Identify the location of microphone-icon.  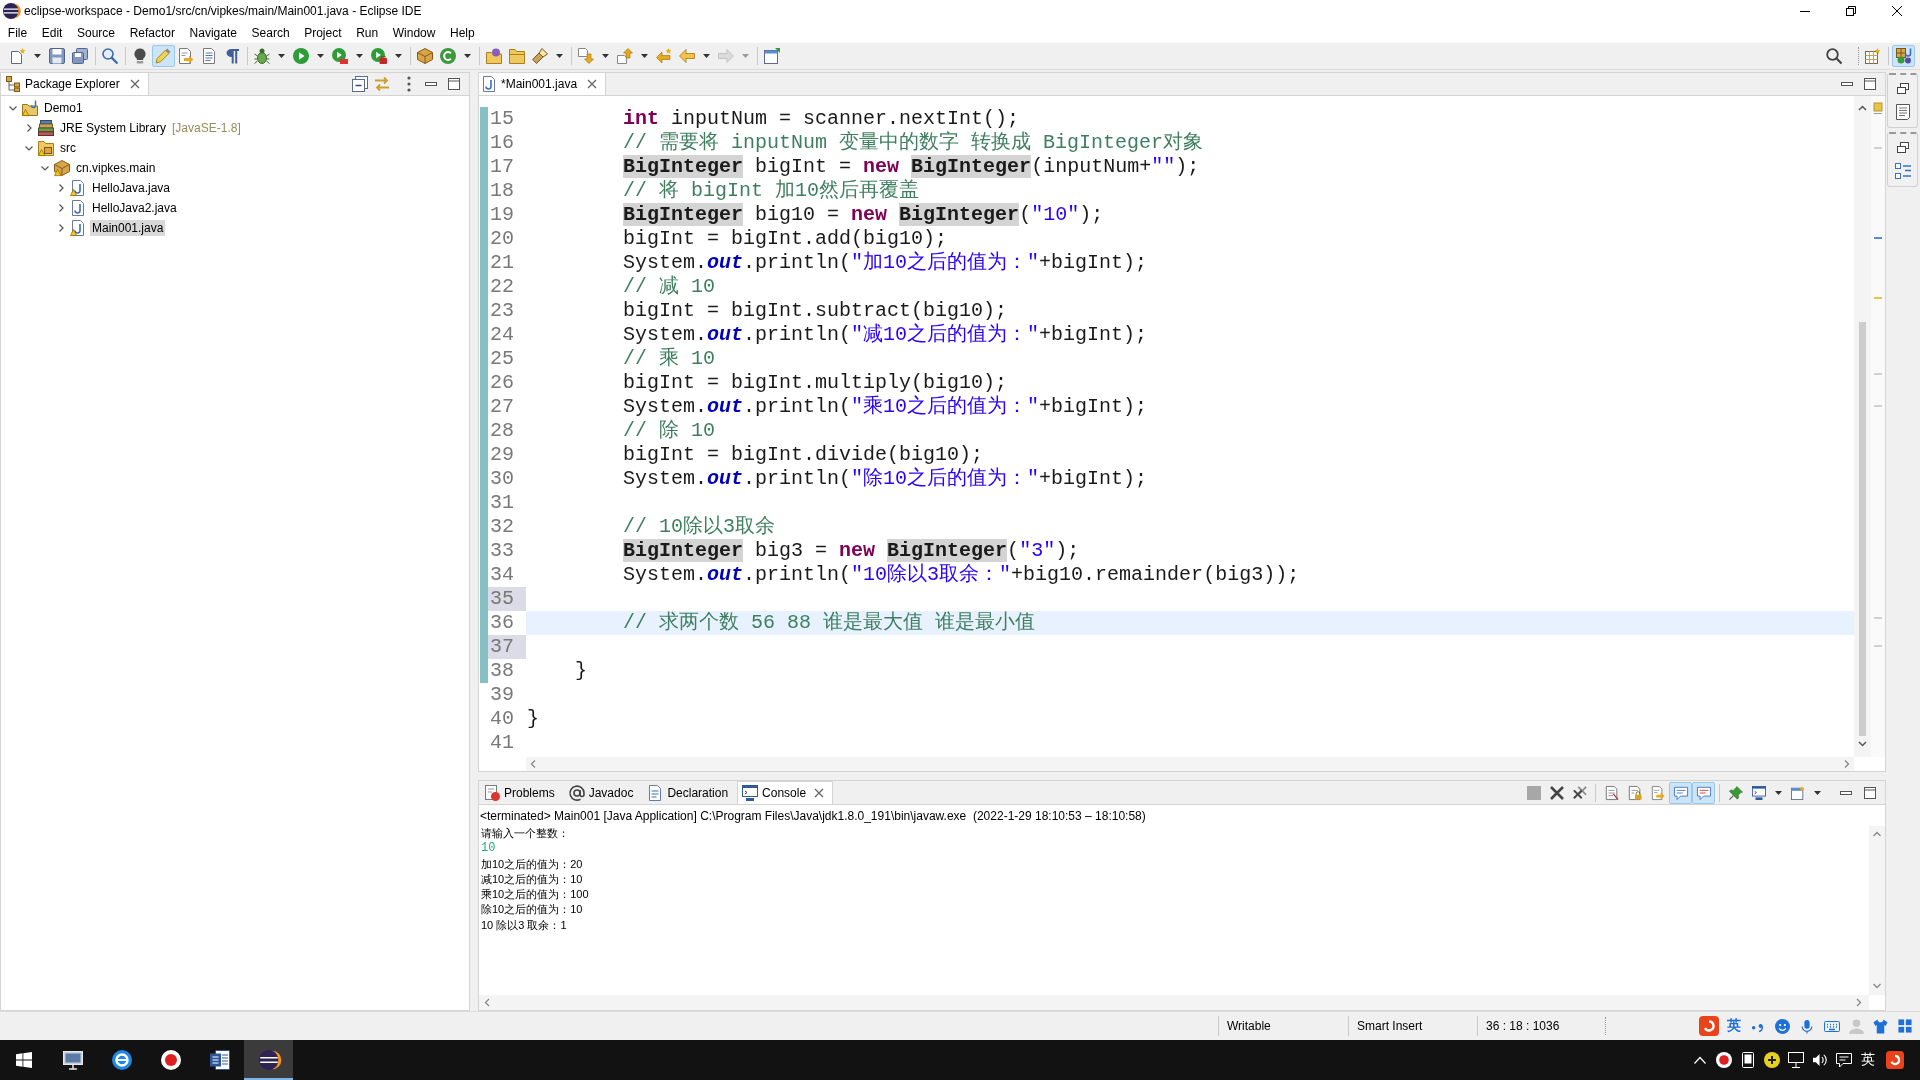
(1807, 1026).